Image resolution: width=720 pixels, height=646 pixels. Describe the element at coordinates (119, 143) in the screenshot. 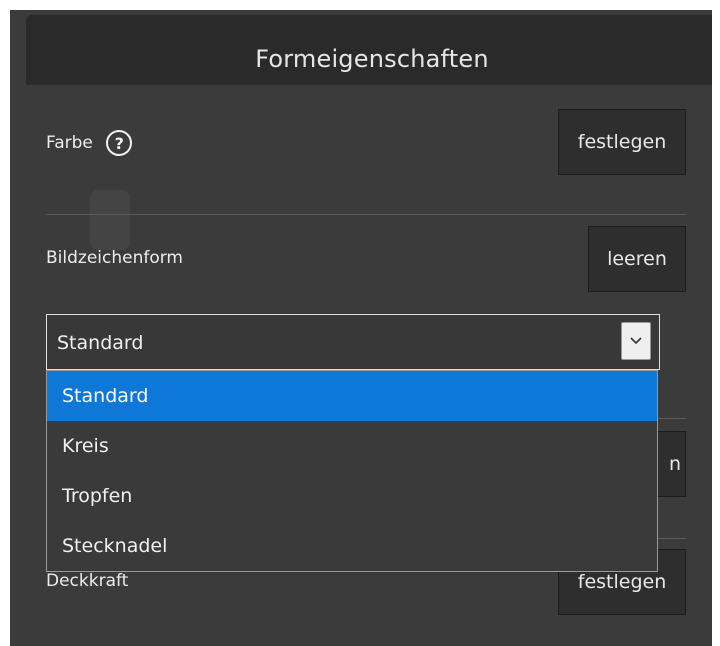

I see `help-icon: ?` at that location.